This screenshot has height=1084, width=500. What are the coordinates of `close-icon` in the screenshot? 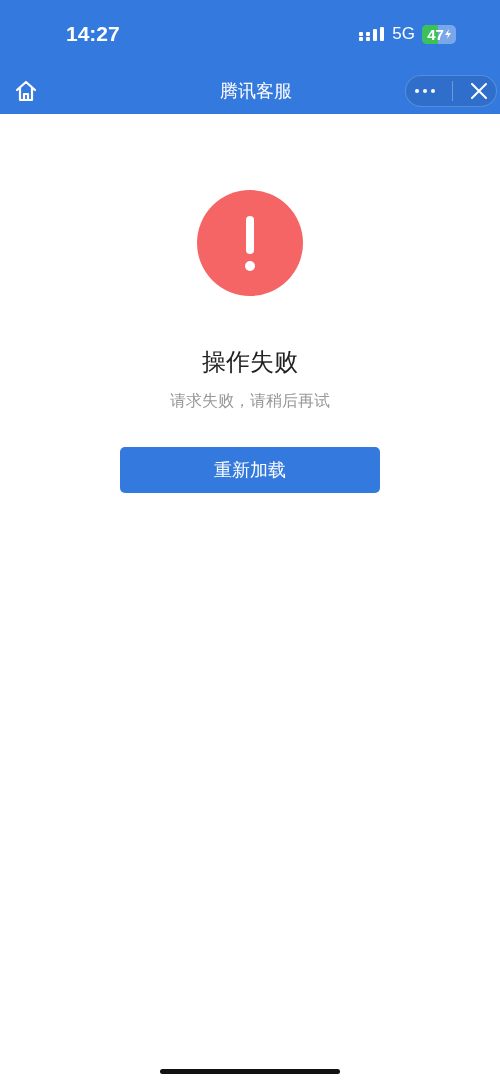 It's located at (479, 91).